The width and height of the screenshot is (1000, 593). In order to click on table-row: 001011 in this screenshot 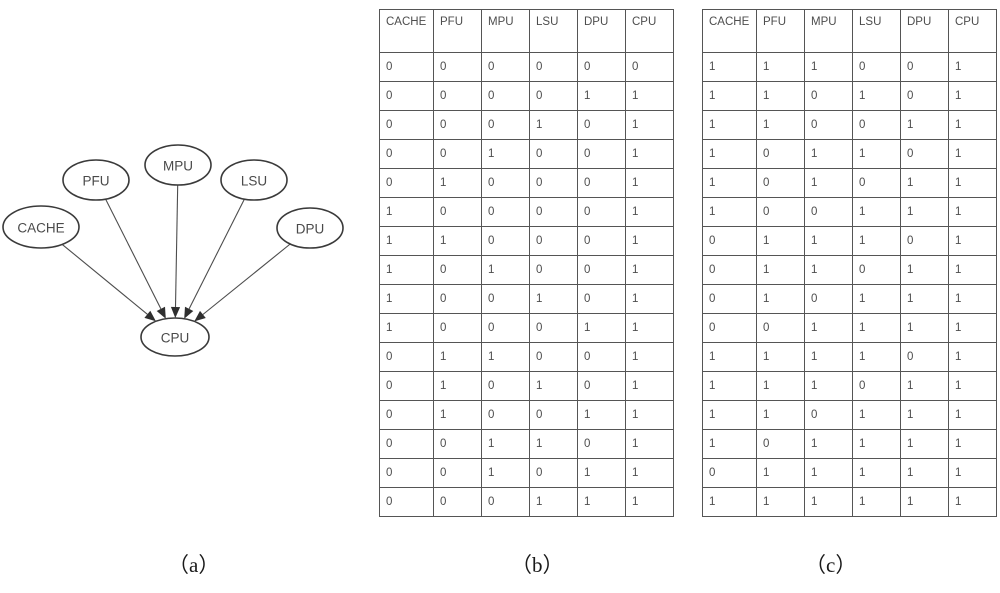, I will do `click(526, 473)`.